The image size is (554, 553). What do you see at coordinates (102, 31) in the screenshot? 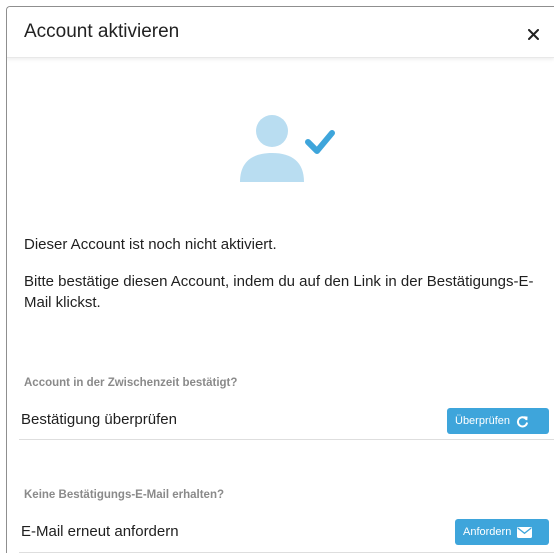
I see `dialog-title: Account aktivieren` at bounding box center [102, 31].